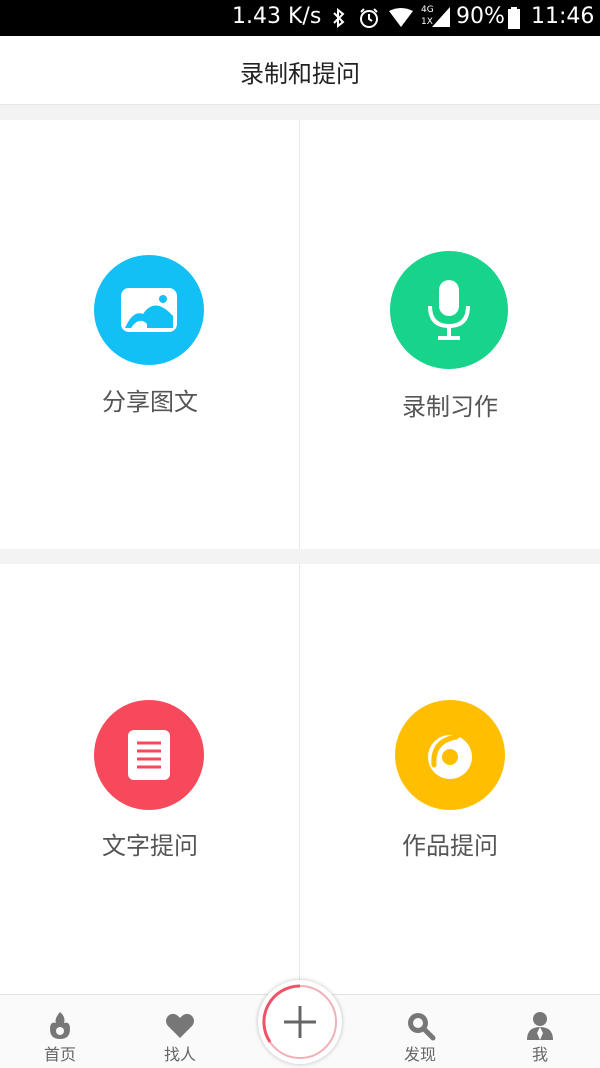 Image resolution: width=600 pixels, height=1068 pixels. I want to click on tab-find-people-label: 找人, so click(179, 1054).